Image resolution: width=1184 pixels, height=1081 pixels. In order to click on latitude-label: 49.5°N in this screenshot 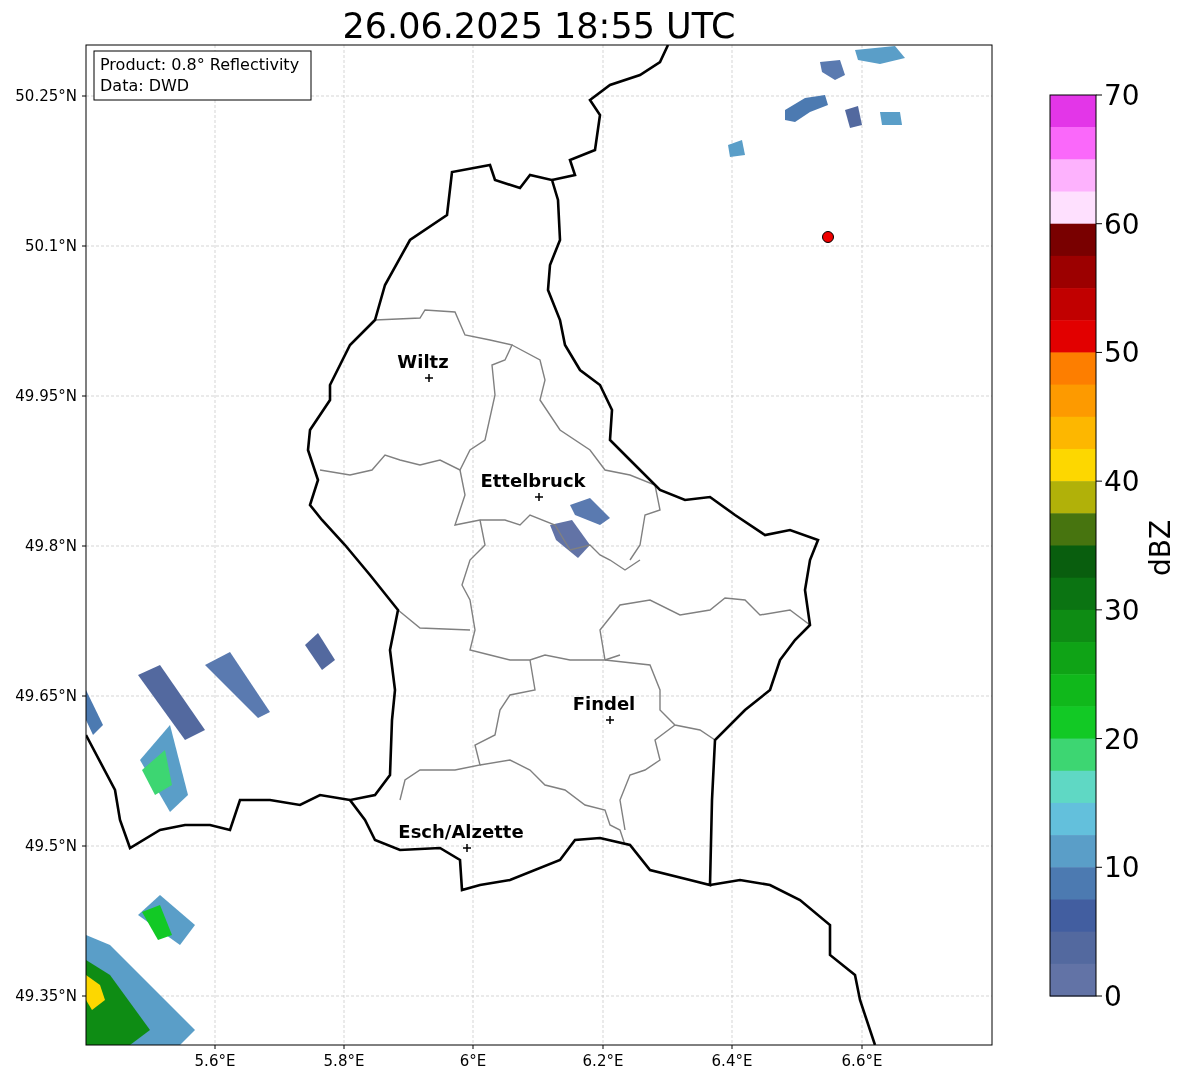, I will do `click(50, 846)`.